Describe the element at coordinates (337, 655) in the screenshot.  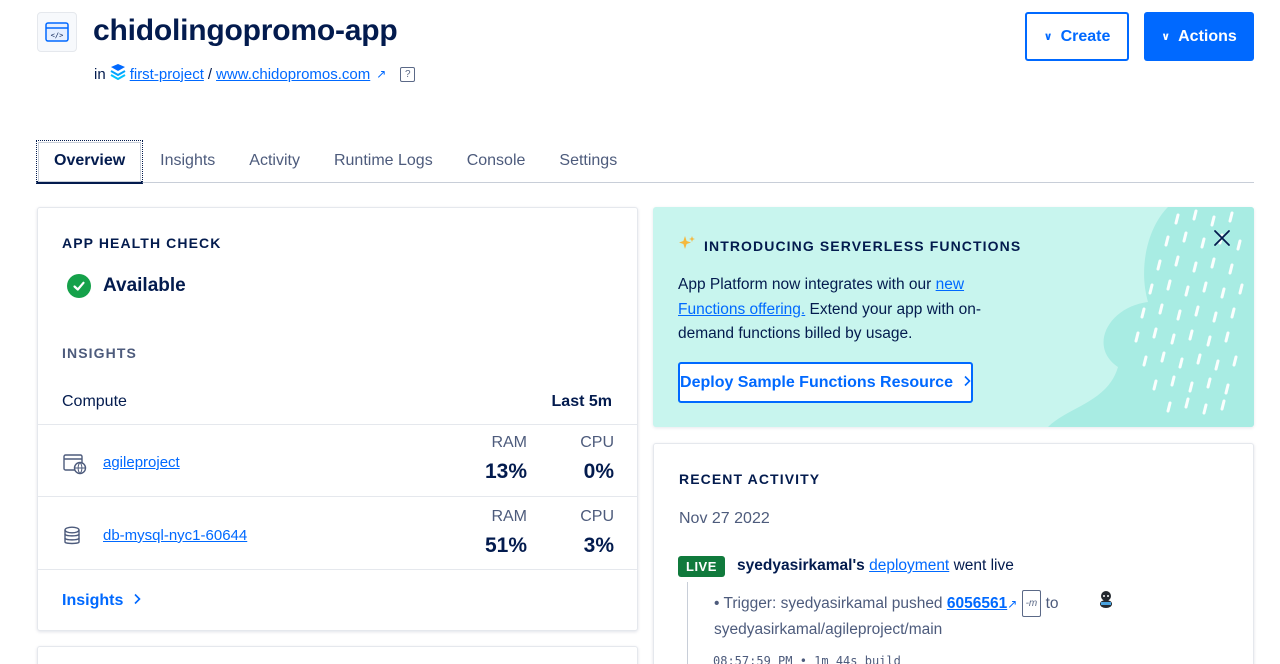
I see `next-card` at that location.